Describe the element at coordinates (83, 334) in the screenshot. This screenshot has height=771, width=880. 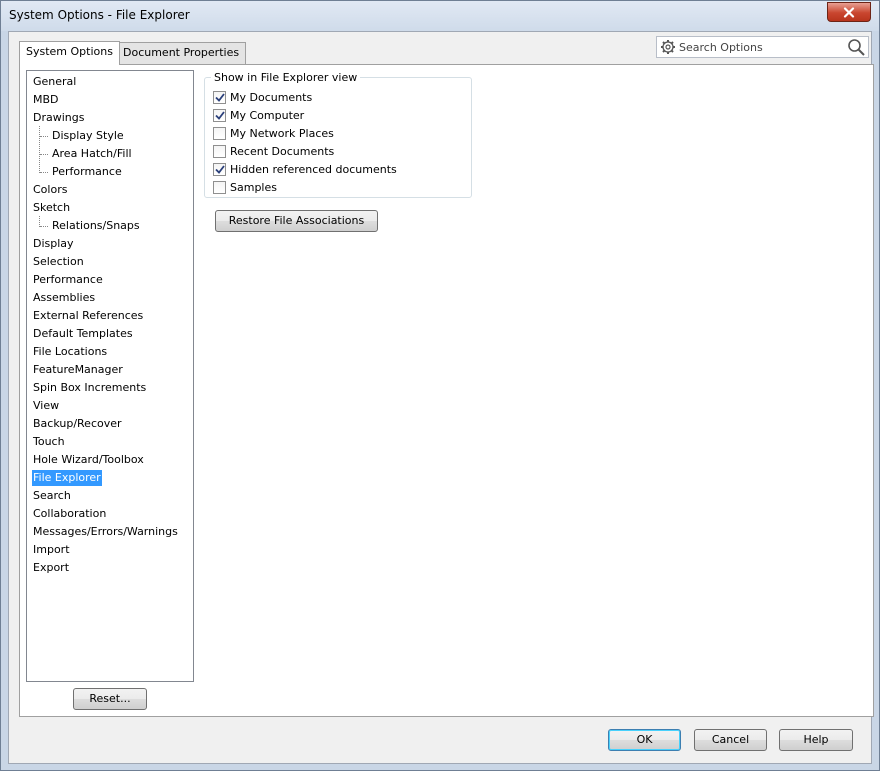
I see `tree-item-default-templates: Default Templates` at that location.